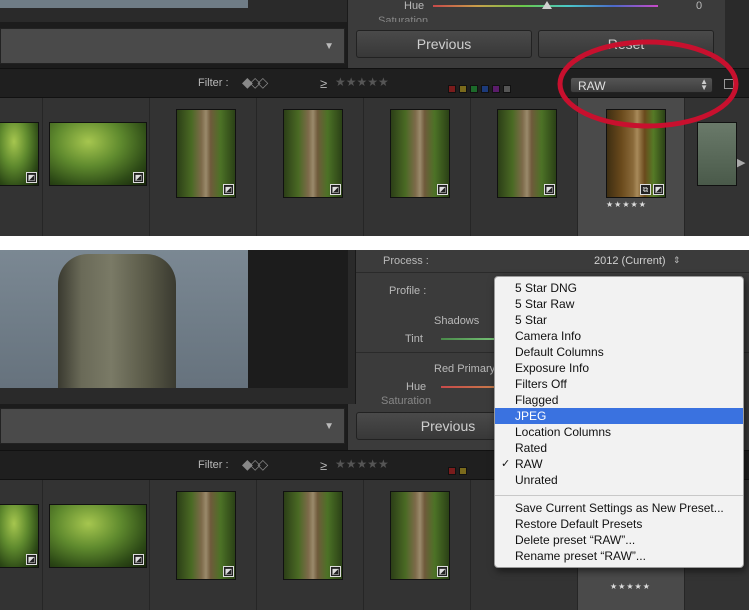  Describe the element at coordinates (536, 13) in the screenshot. I see `develop-panel: Hue 0 Saturation` at that location.